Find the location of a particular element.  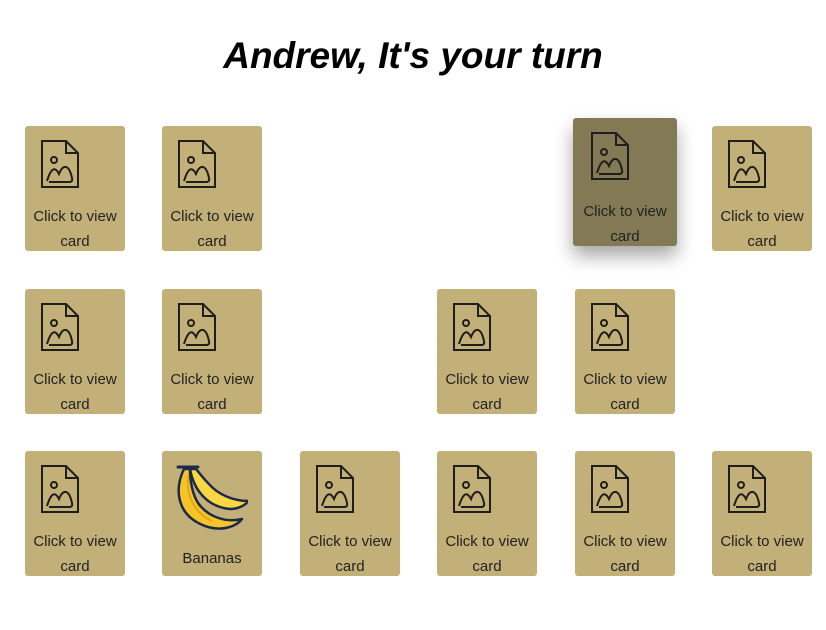

card-hidden-hovered: Click to view card is located at coordinates (625, 182).